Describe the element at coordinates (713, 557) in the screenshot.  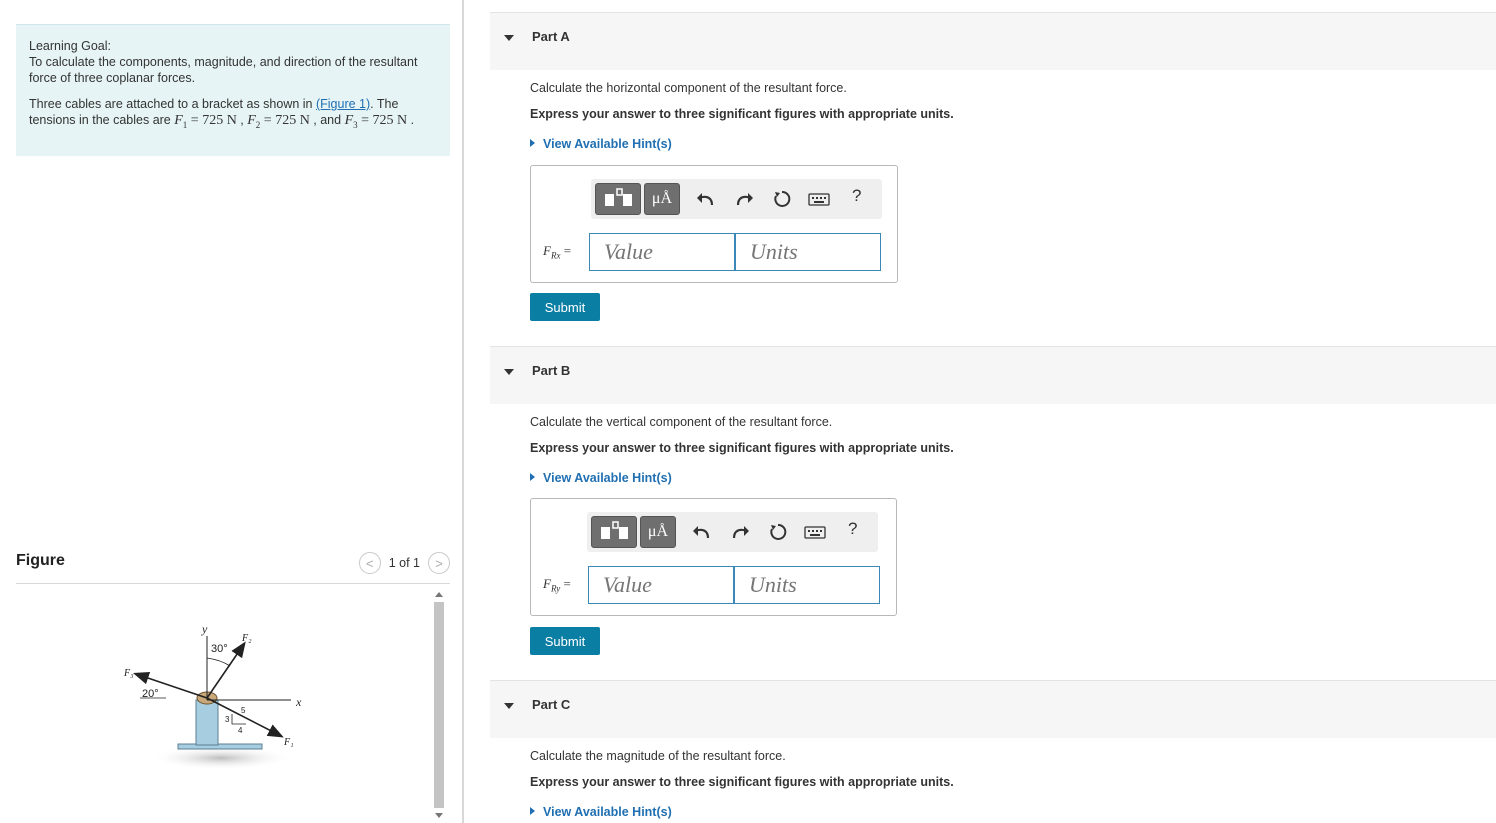
I see `part-b-answer-box: μÅ ? FRy =` at that location.